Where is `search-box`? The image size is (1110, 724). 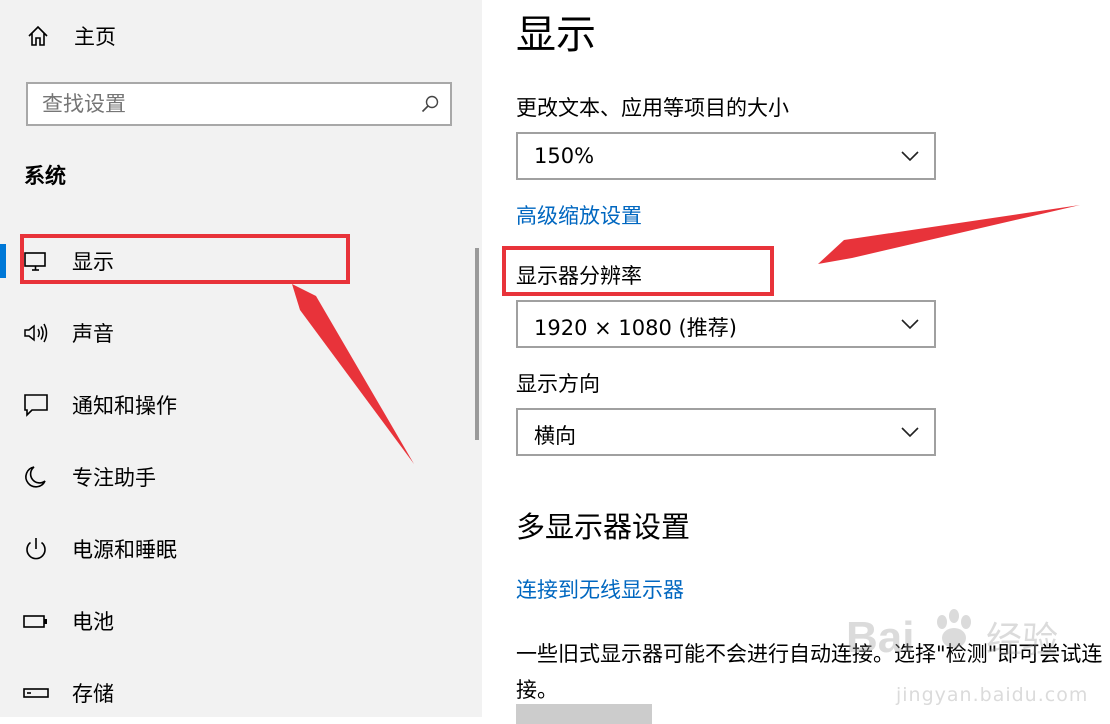 search-box is located at coordinates (239, 104).